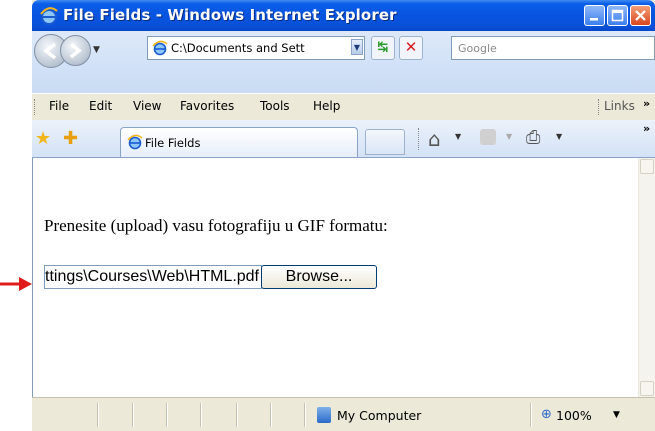 The width and height of the screenshot is (655, 431). What do you see at coordinates (326, 106) in the screenshot?
I see `menu-help: Help` at bounding box center [326, 106].